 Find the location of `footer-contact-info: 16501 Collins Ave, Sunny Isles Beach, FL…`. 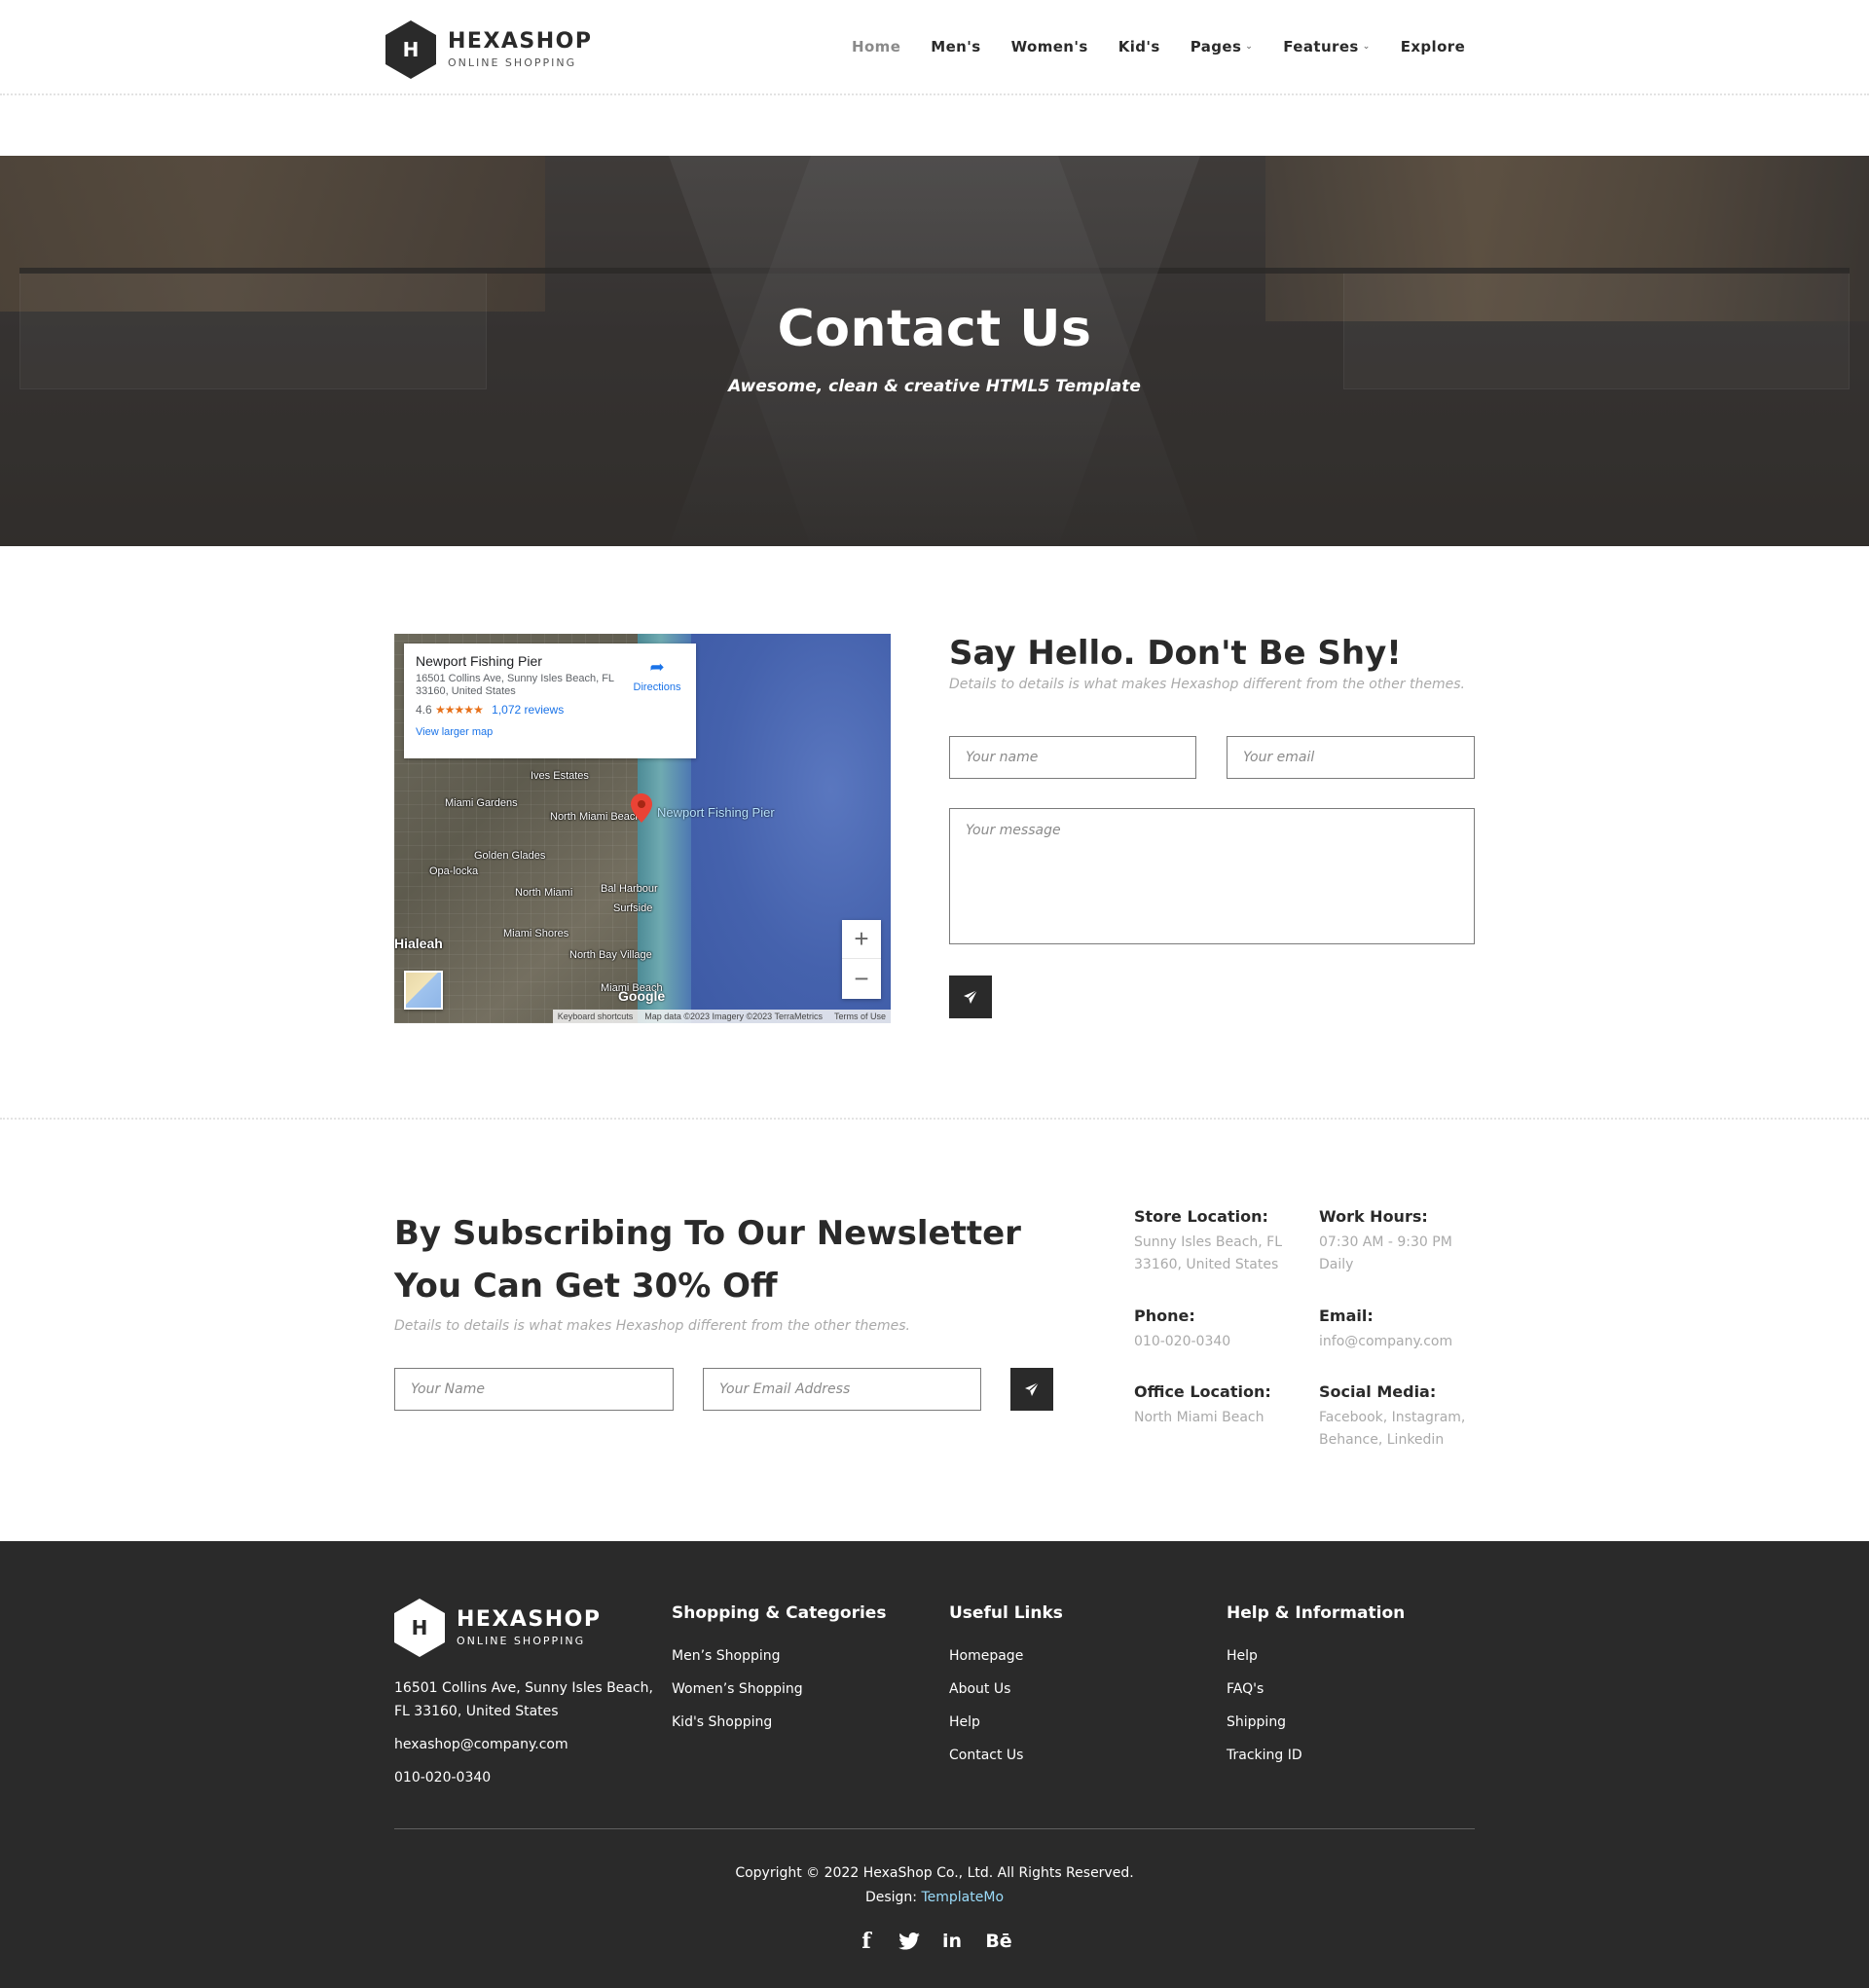

footer-contact-info: 16501 Collins Ave, Sunny Isles Beach, FL… is located at coordinates (525, 1737).